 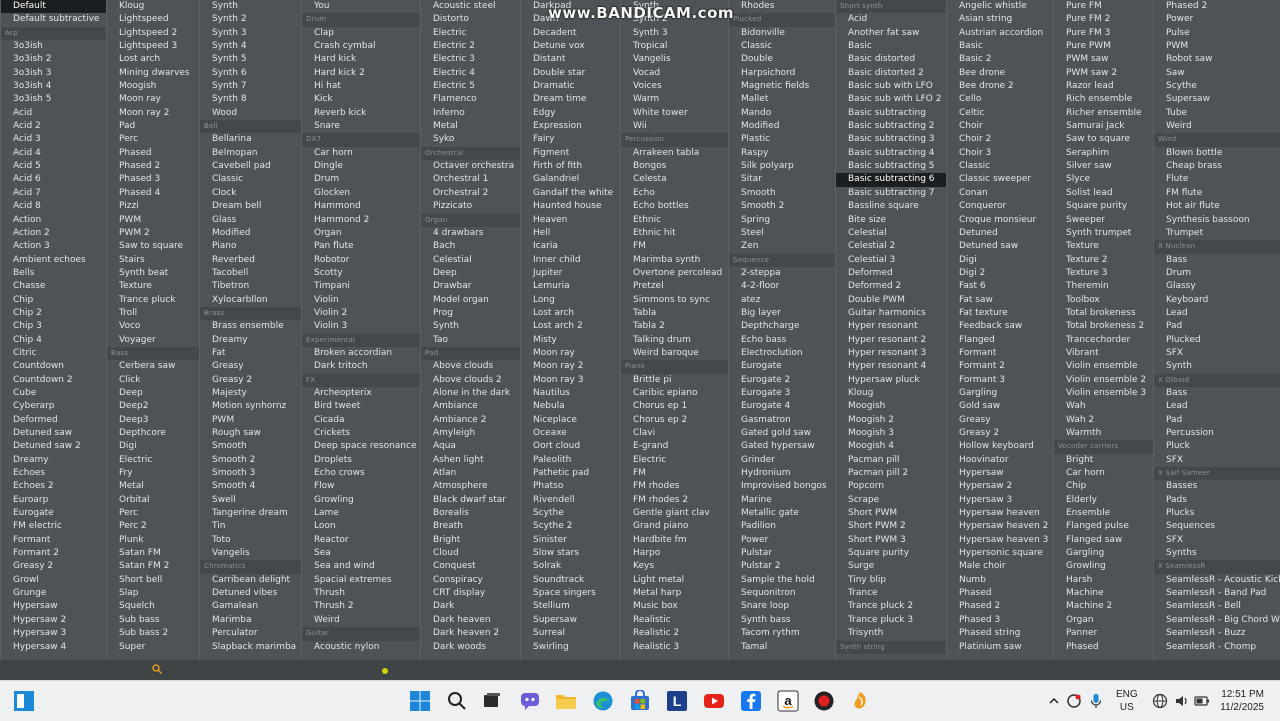 I want to click on preset-item: Hardbite fm, so click(x=675, y=540).